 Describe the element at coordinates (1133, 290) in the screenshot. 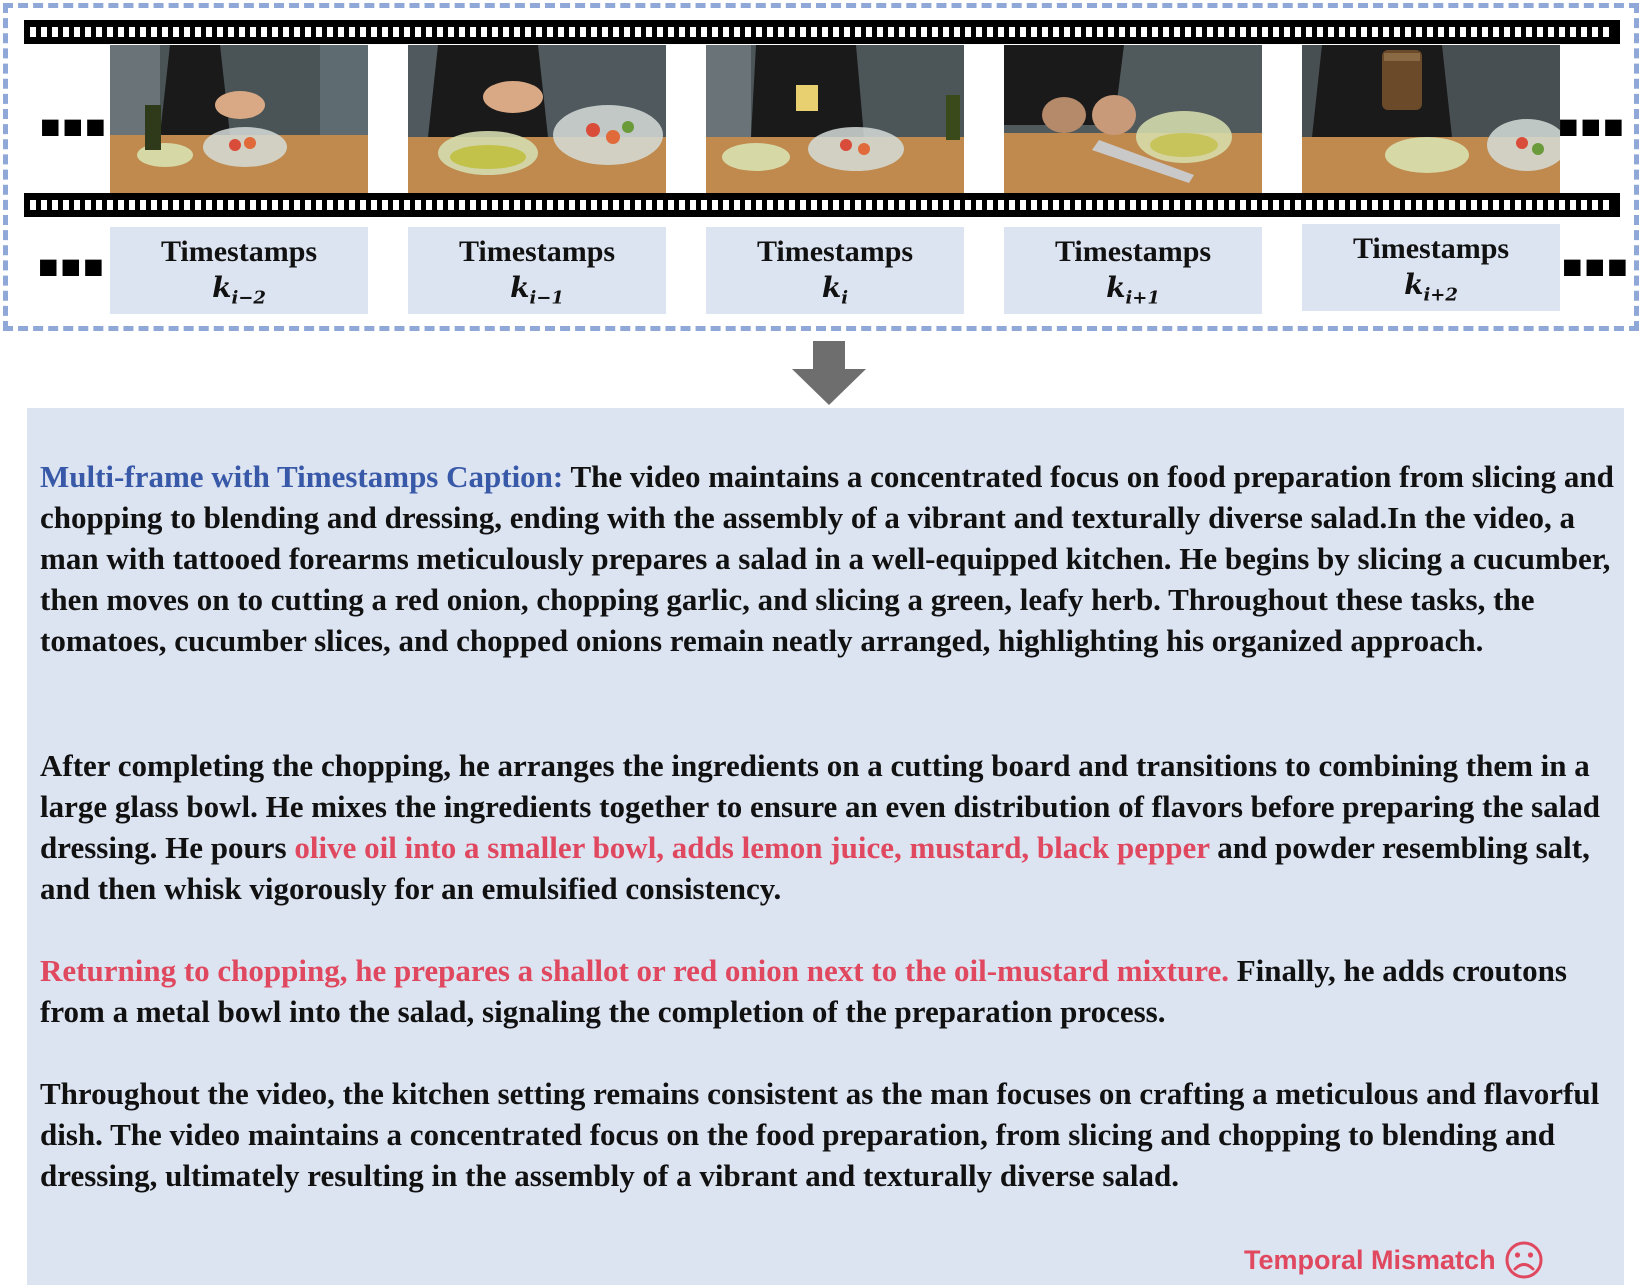

I see `timestamp-index: ki+1` at that location.